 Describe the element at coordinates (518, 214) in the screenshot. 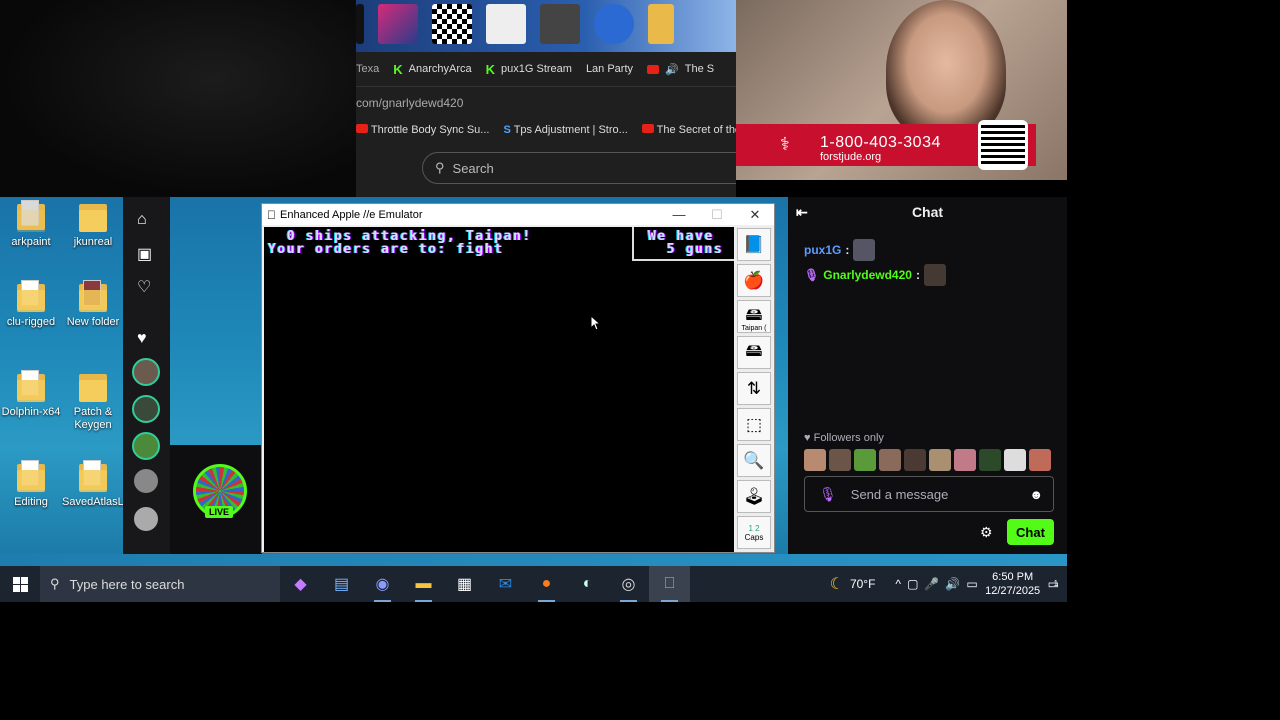

I see `window-titlebar:  Enhanced Apple //e Emulator — ☐ ✕` at that location.